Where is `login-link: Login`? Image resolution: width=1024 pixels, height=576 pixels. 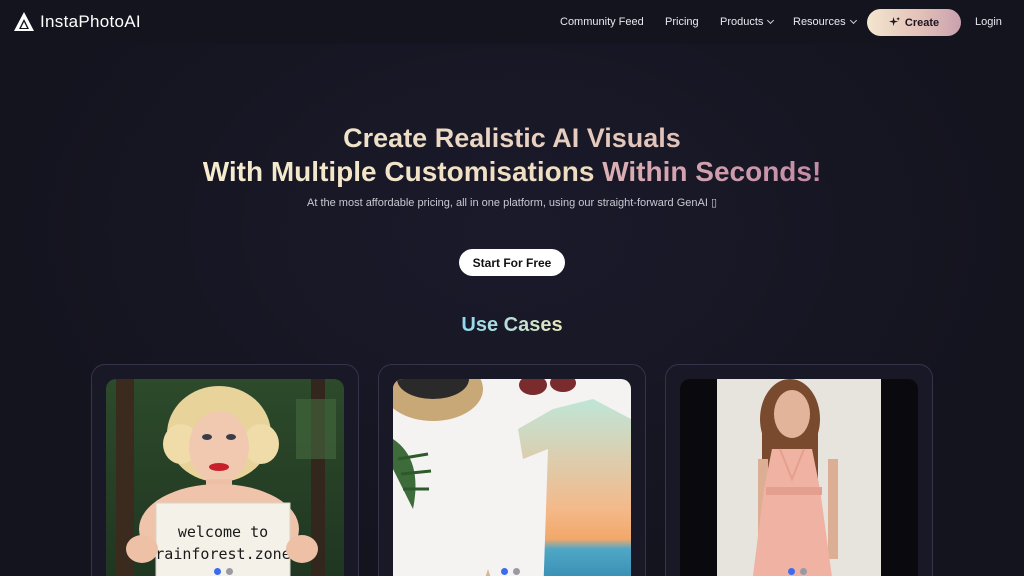
login-link: Login is located at coordinates (988, 22).